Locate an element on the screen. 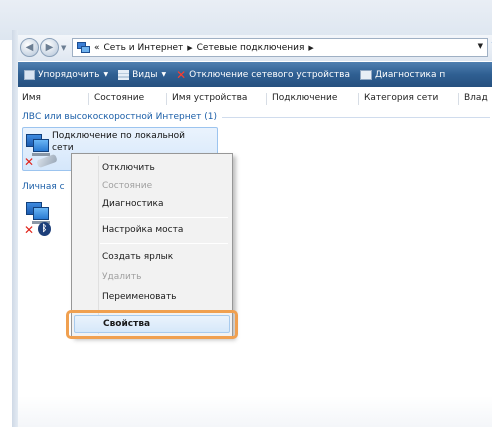 This screenshot has height=427, width=492. disconnect-x-icon: ✕ is located at coordinates (181, 74).